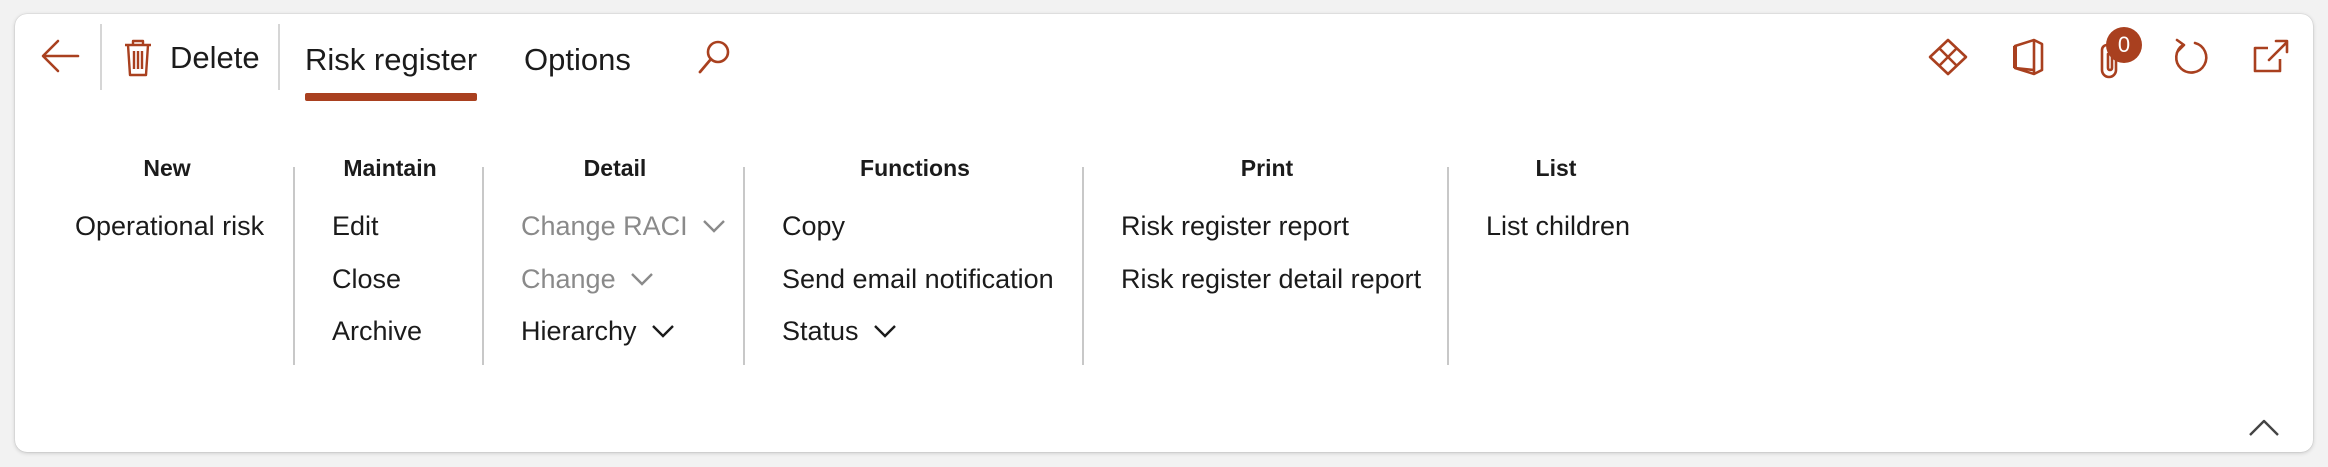 Image resolution: width=2328 pixels, height=467 pixels. I want to click on group-detail-heading: Detail, so click(615, 168).